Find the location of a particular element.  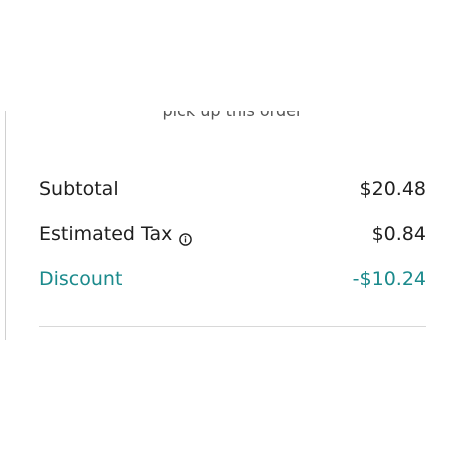

discount-row: Discount -$10.24 is located at coordinates (232, 279).